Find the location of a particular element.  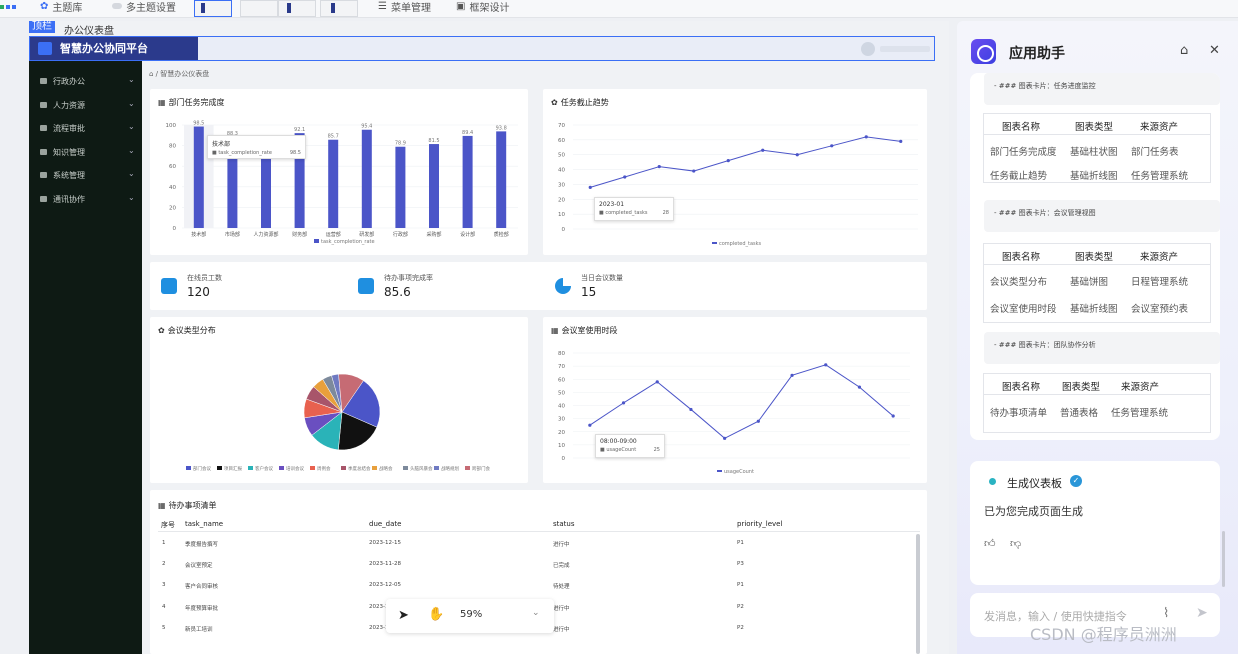

room-usage-line-chart: 0 10 20 30 40 50 60 70 80 usageCount is located at coordinates (735, 400).